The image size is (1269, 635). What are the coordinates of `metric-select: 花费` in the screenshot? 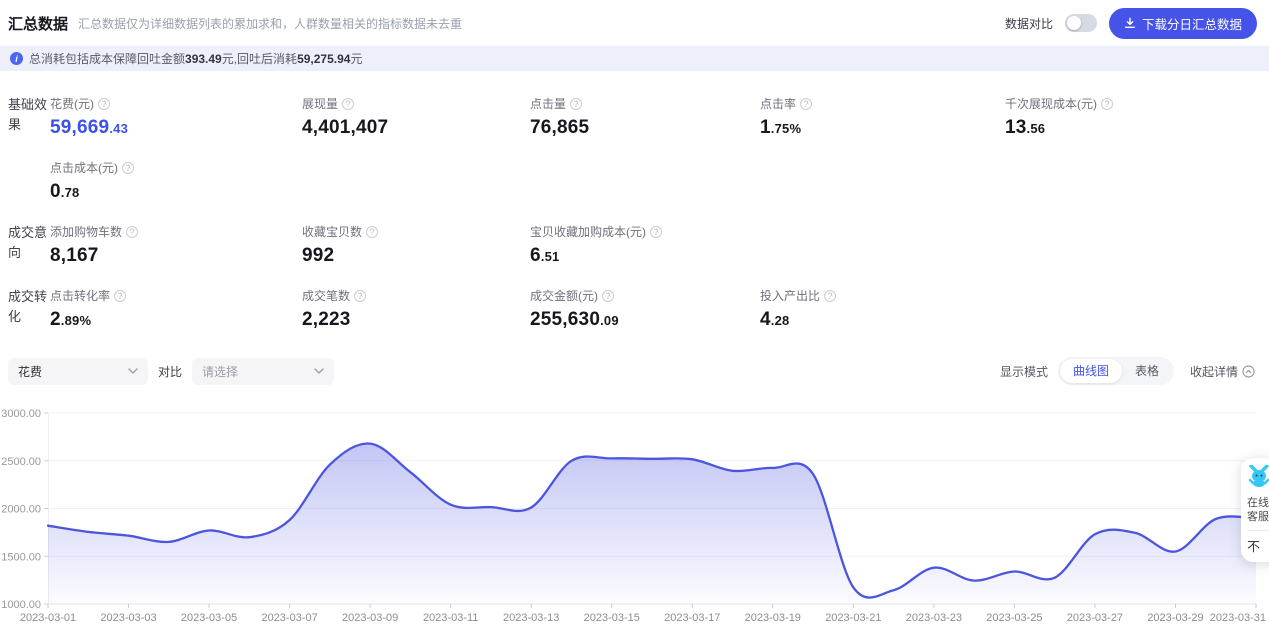 It's located at (78, 371).